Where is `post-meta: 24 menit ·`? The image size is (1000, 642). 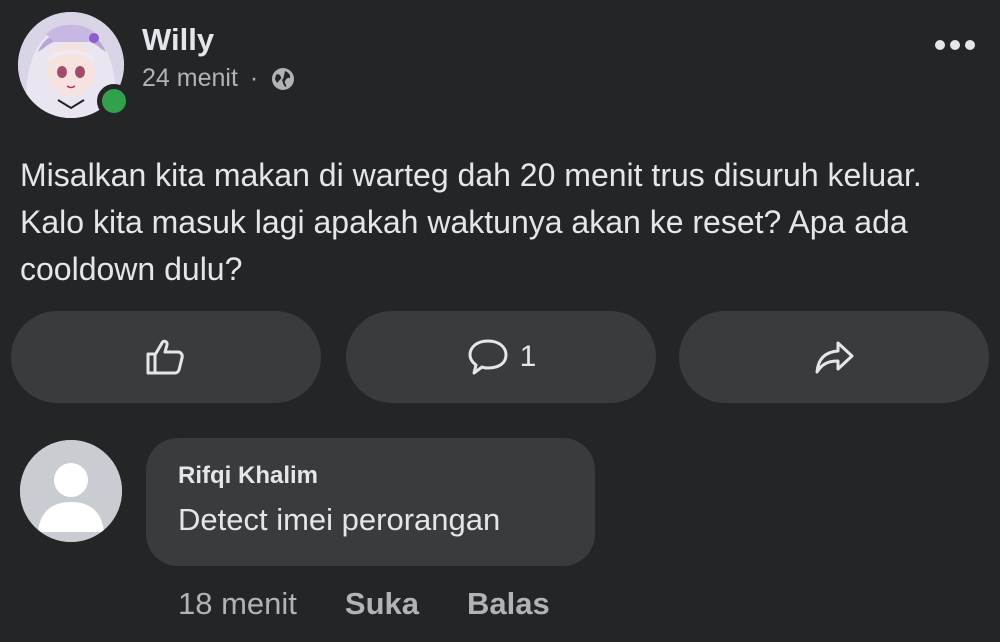
post-meta: 24 menit · is located at coordinates (219, 78).